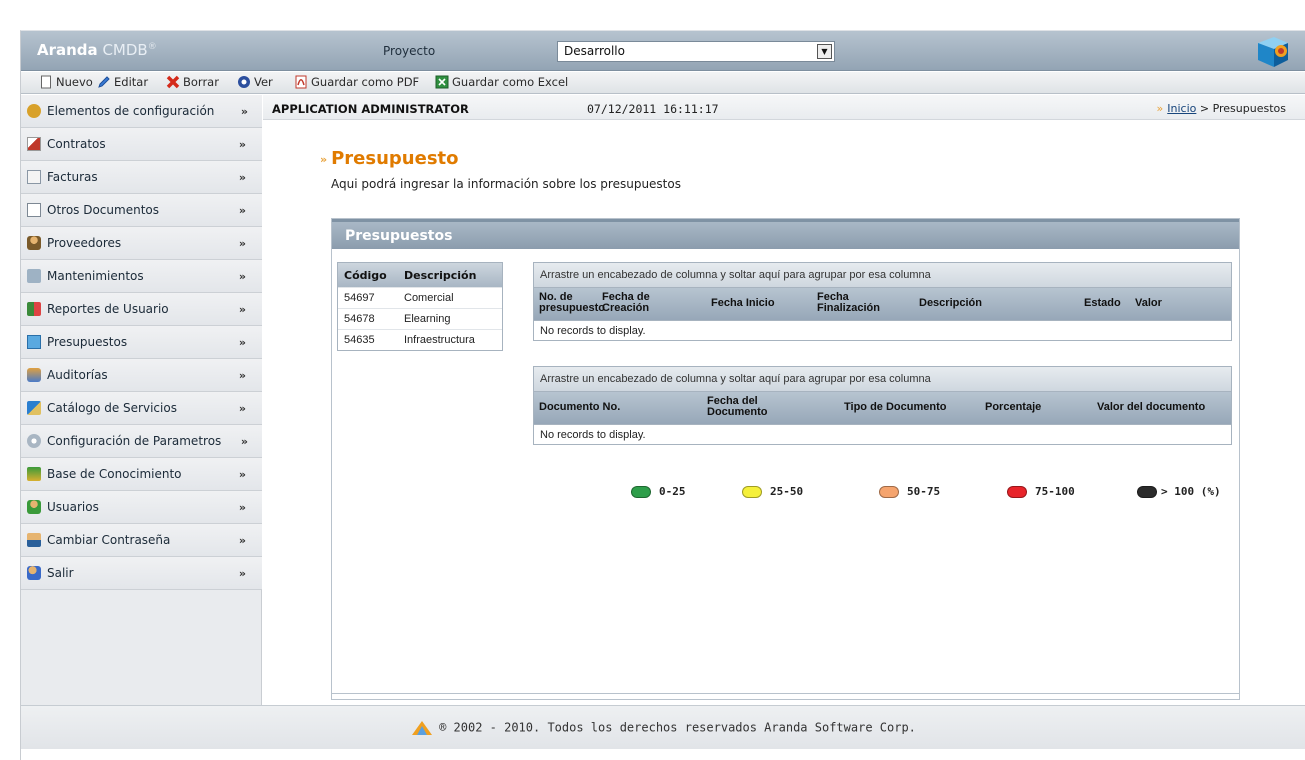  I want to click on current-datetime: 07/12/2011 16:11:17, so click(653, 109).